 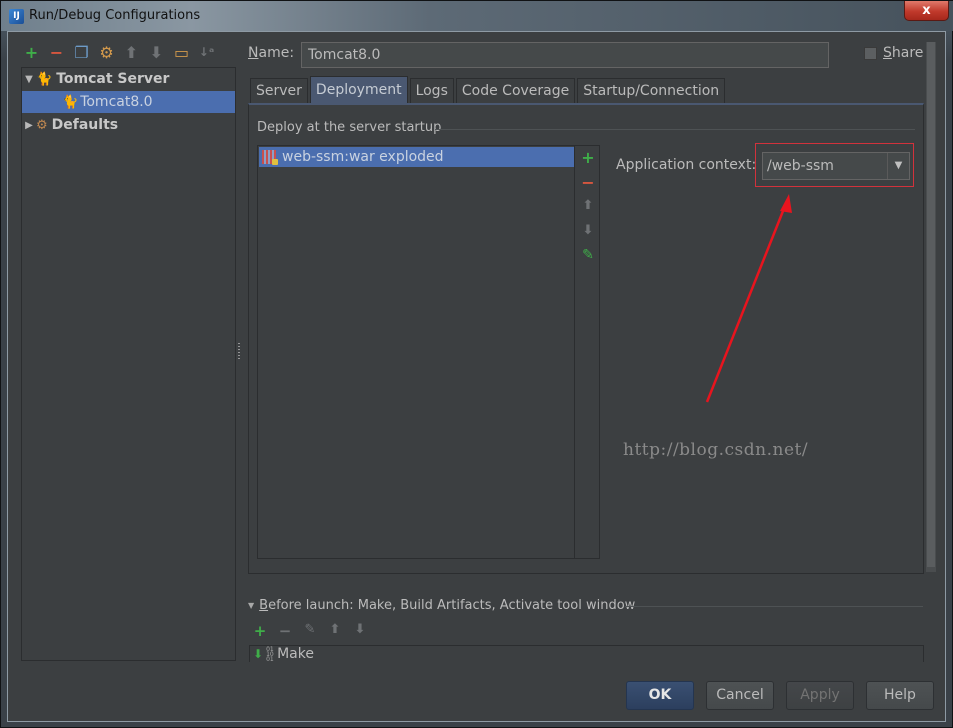 I want to click on intellij-idea-icon: IJ, so click(x=16, y=16).